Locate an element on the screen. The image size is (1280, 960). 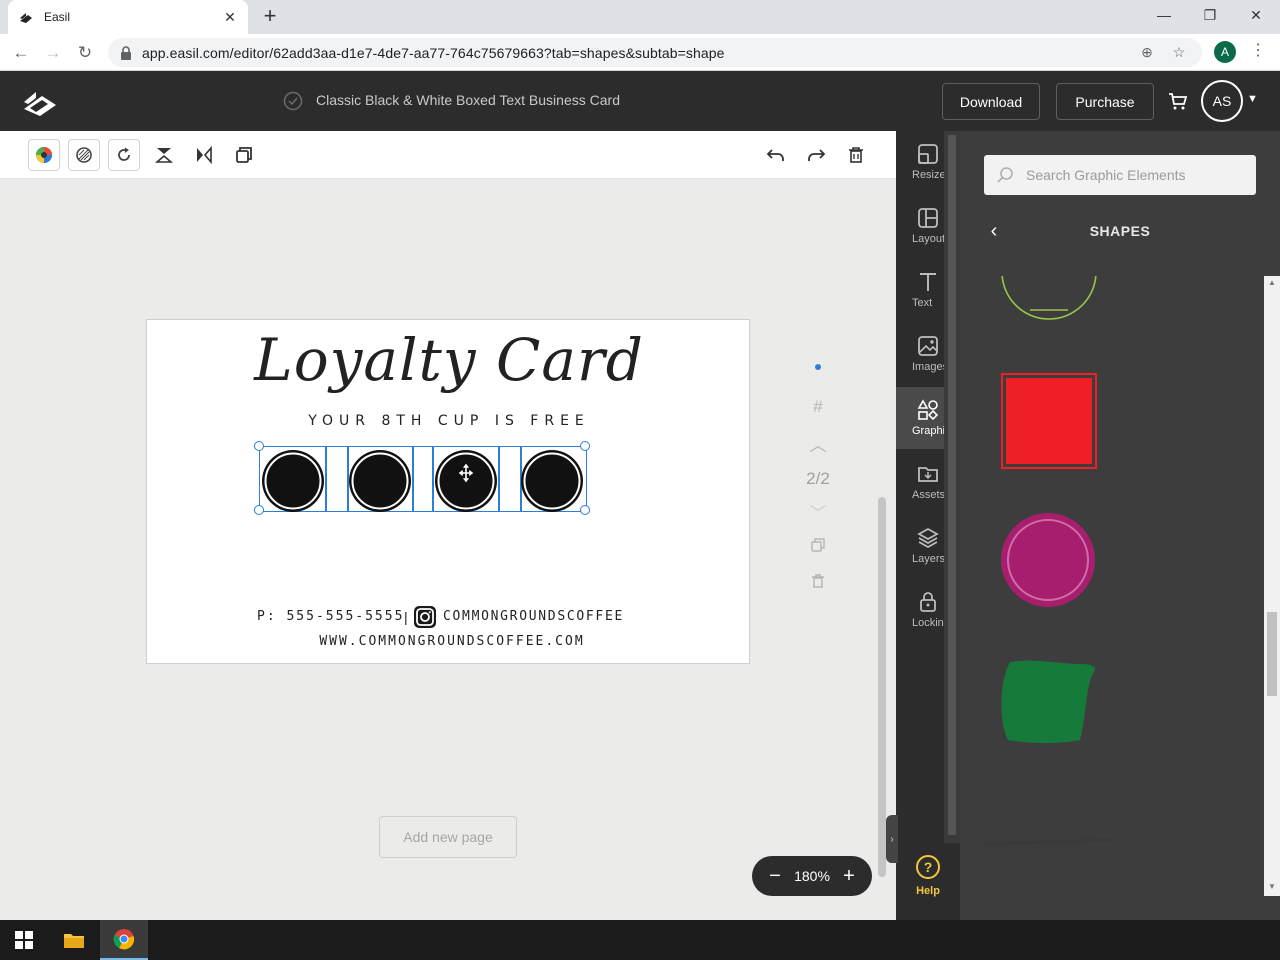
back-button: ← is located at coordinates (21, 53).